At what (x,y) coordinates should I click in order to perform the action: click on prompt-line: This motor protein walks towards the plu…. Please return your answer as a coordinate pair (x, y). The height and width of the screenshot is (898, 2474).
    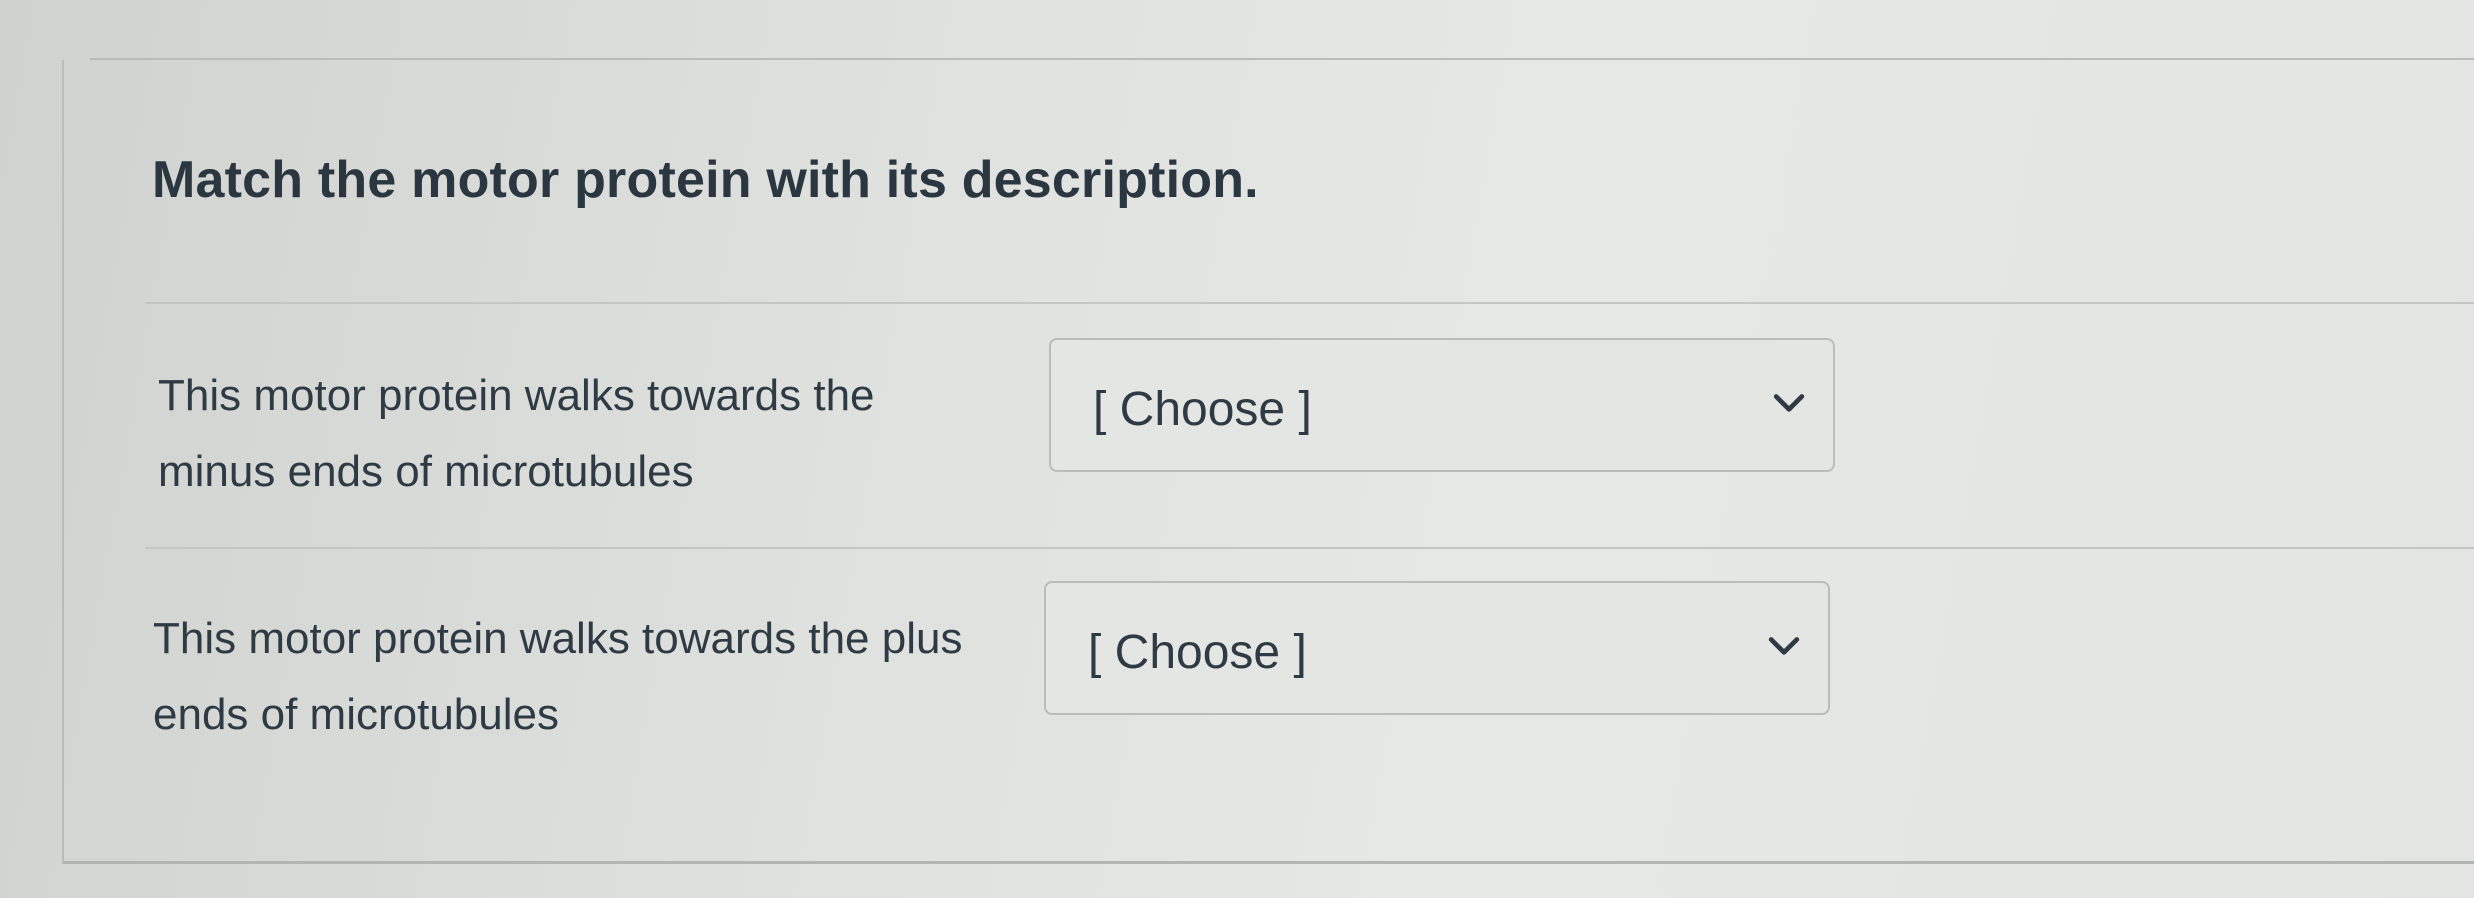
    Looking at the image, I should click on (558, 638).